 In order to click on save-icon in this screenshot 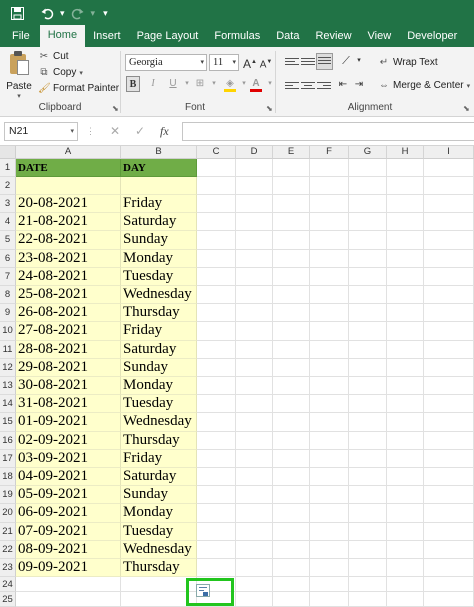, I will do `click(17, 13)`.